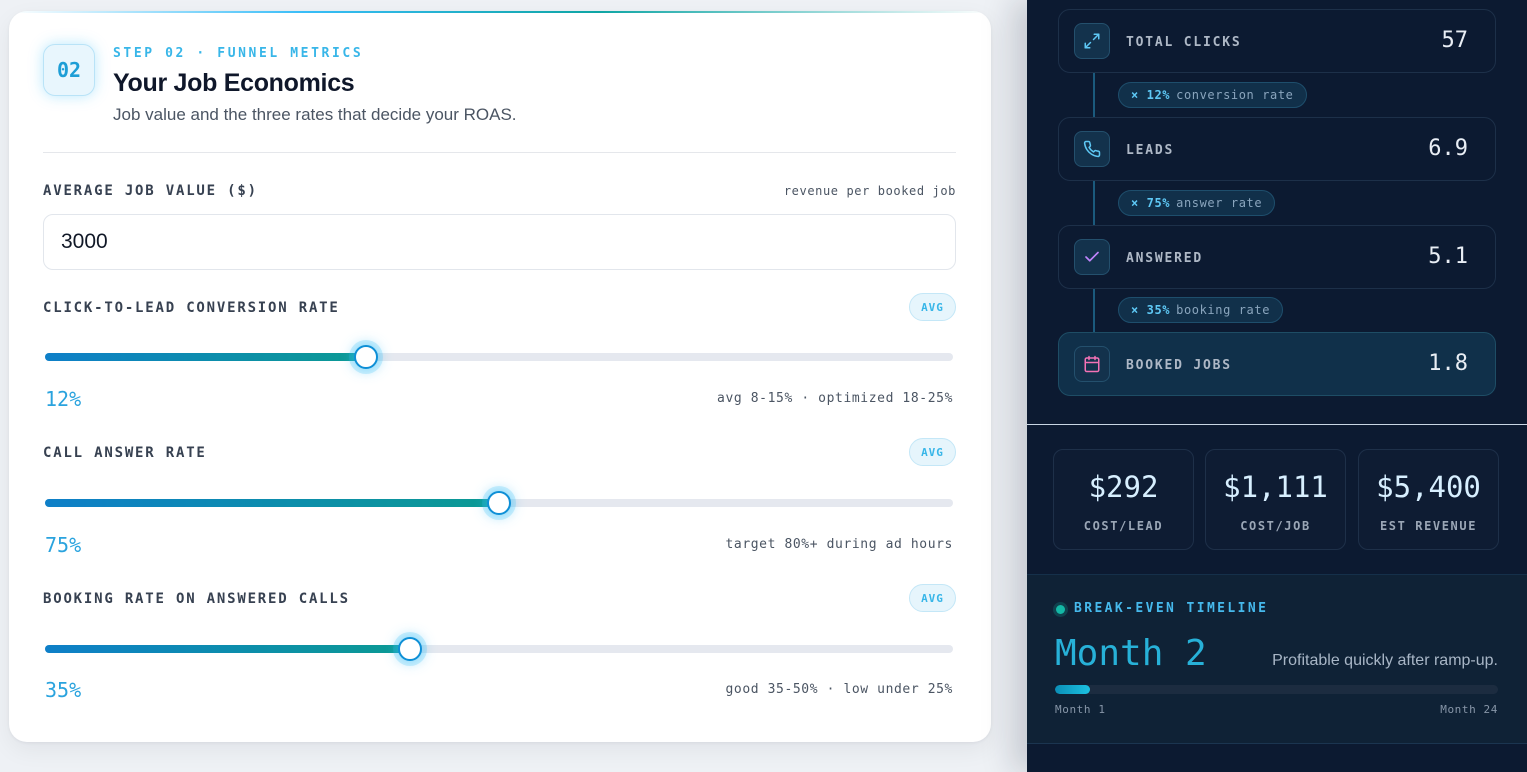  What do you see at coordinates (1131, 653) in the screenshot?
I see `timeline-value: Month 2` at bounding box center [1131, 653].